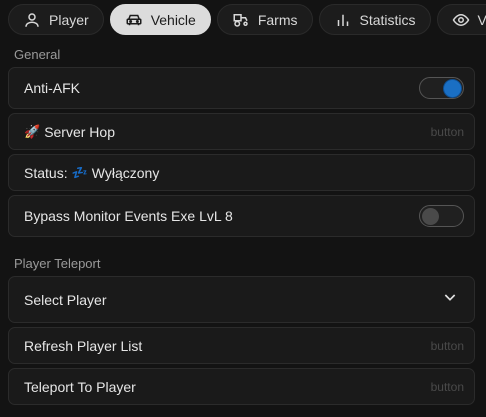 This screenshot has height=417, width=486. I want to click on tab-label: Player, so click(69, 19).